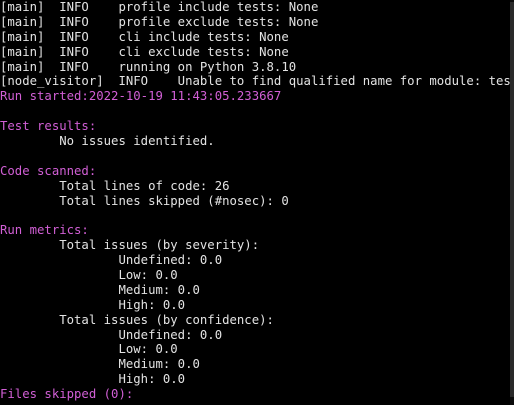 Image resolution: width=514 pixels, height=405 pixels. What do you see at coordinates (107, 141) in the screenshot?
I see `no-issues-line: No issues identified.` at bounding box center [107, 141].